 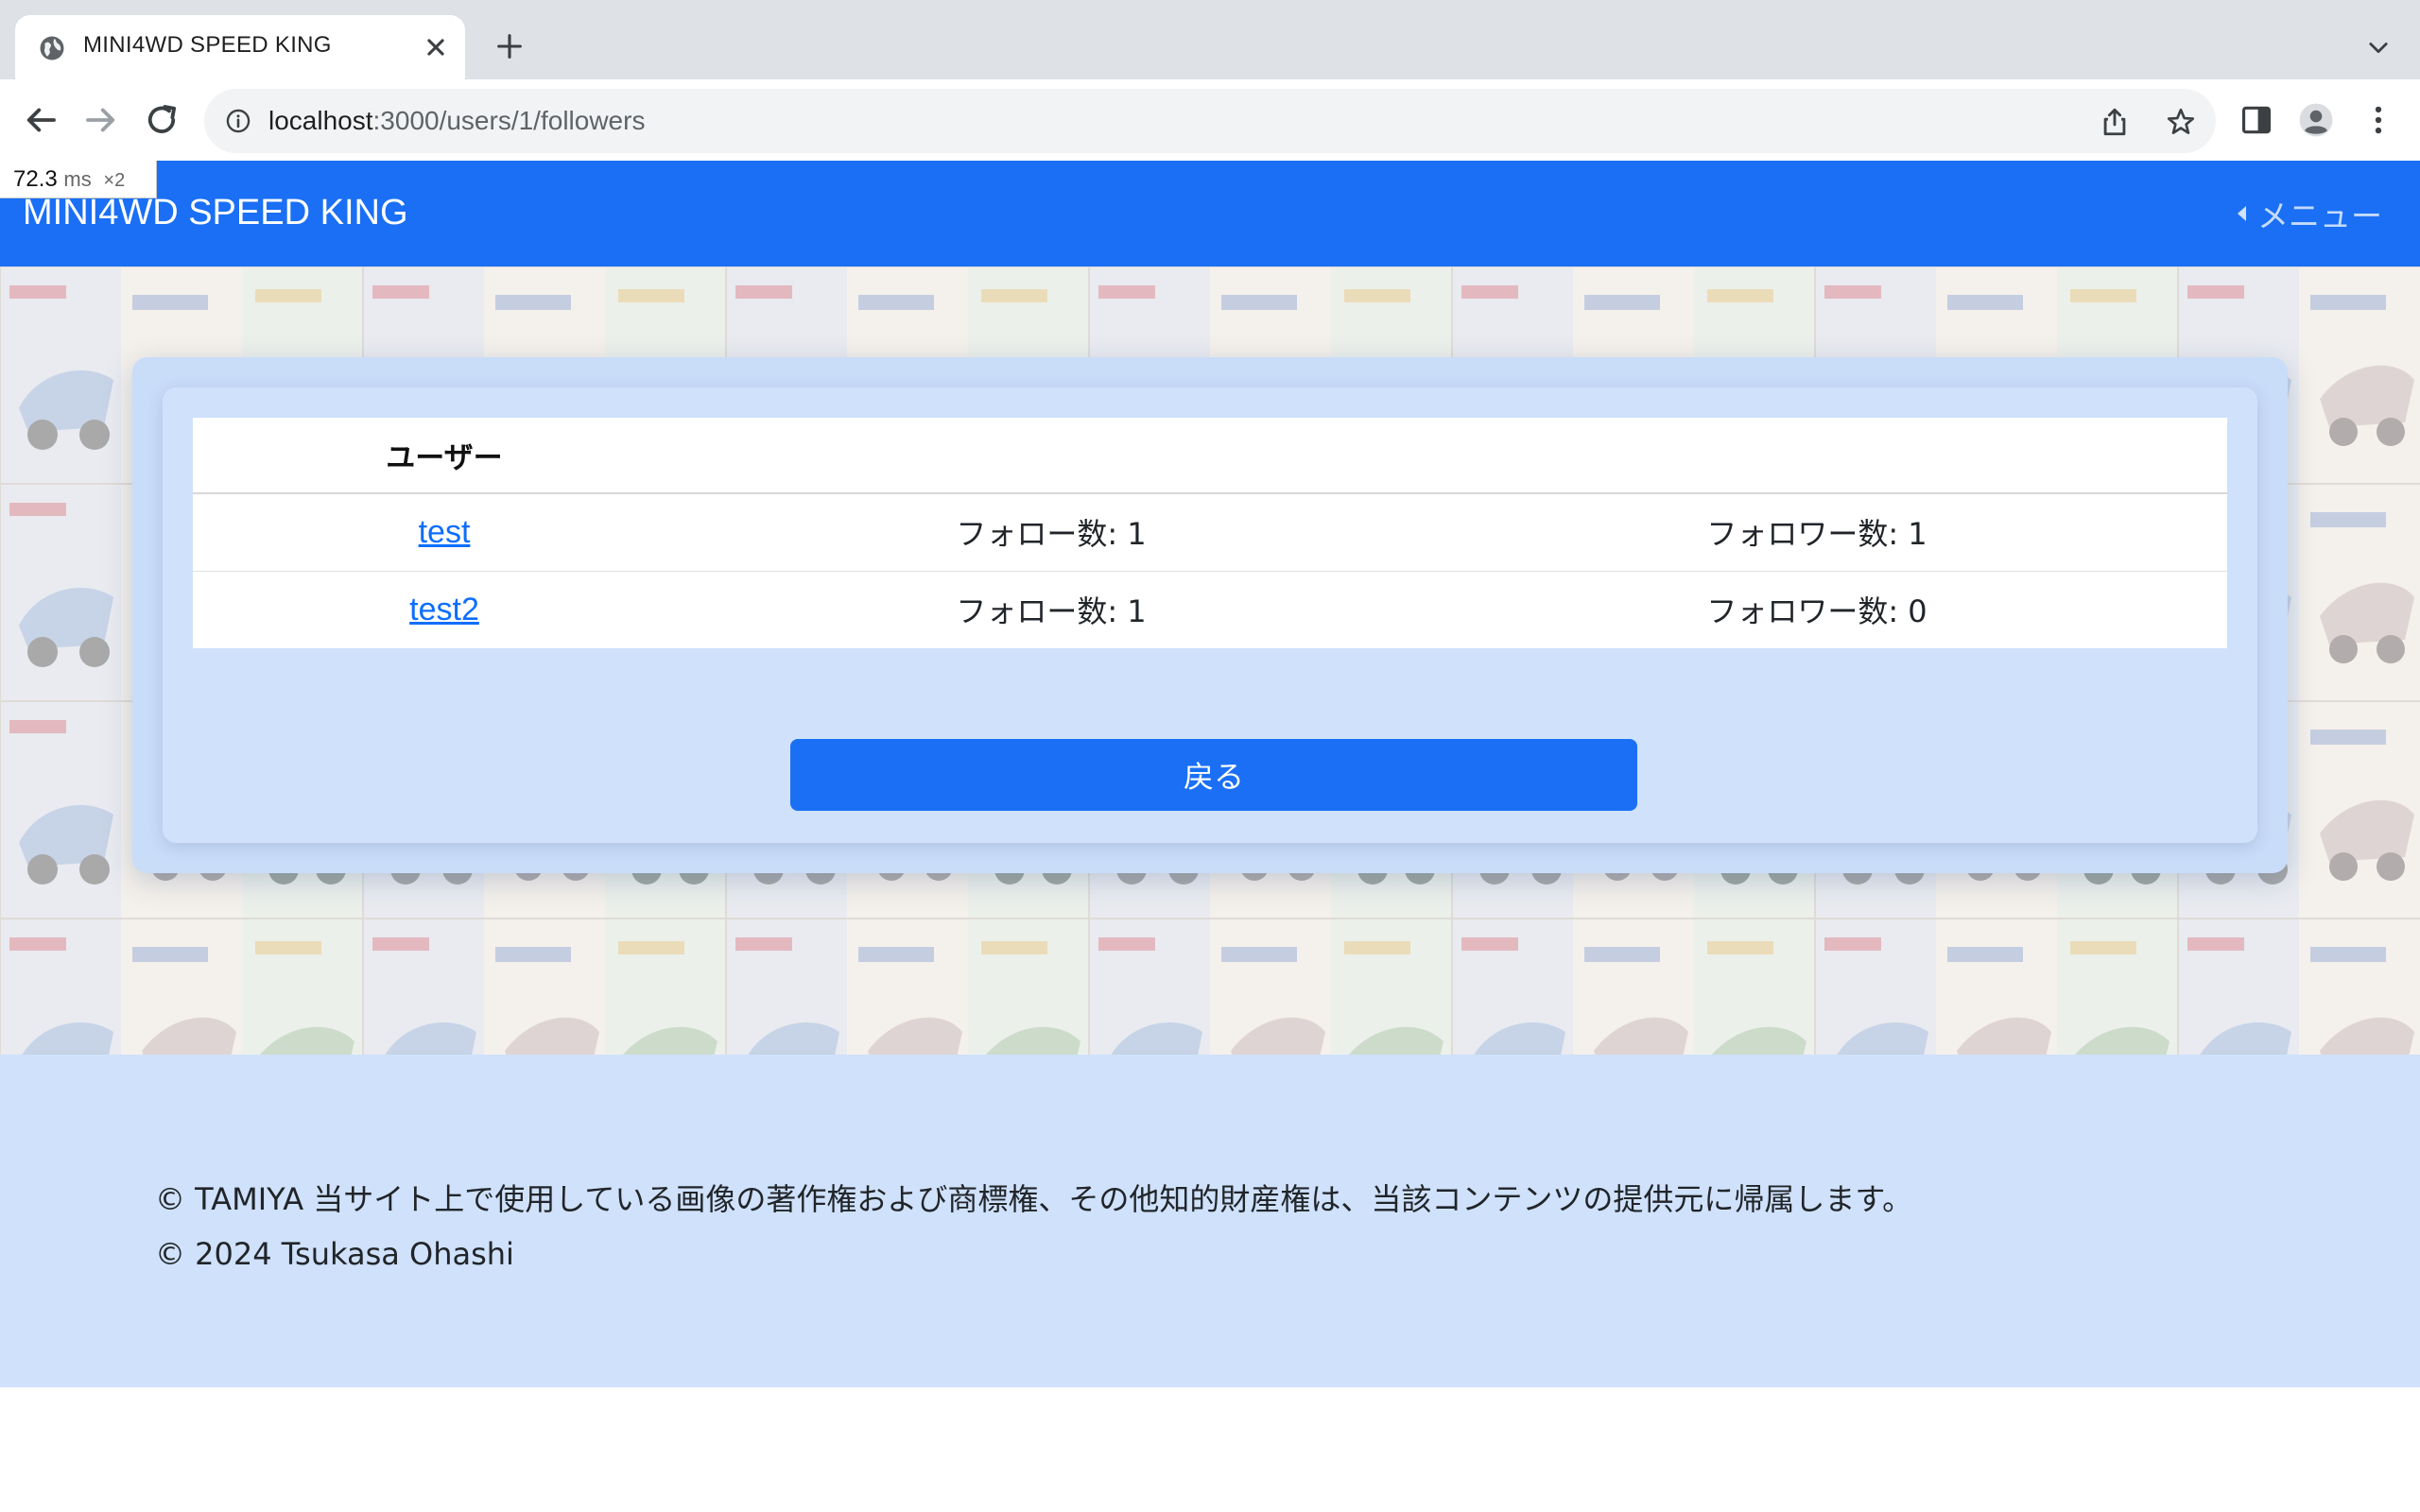 What do you see at coordinates (2378, 47) in the screenshot?
I see `chevron-down-icon` at bounding box center [2378, 47].